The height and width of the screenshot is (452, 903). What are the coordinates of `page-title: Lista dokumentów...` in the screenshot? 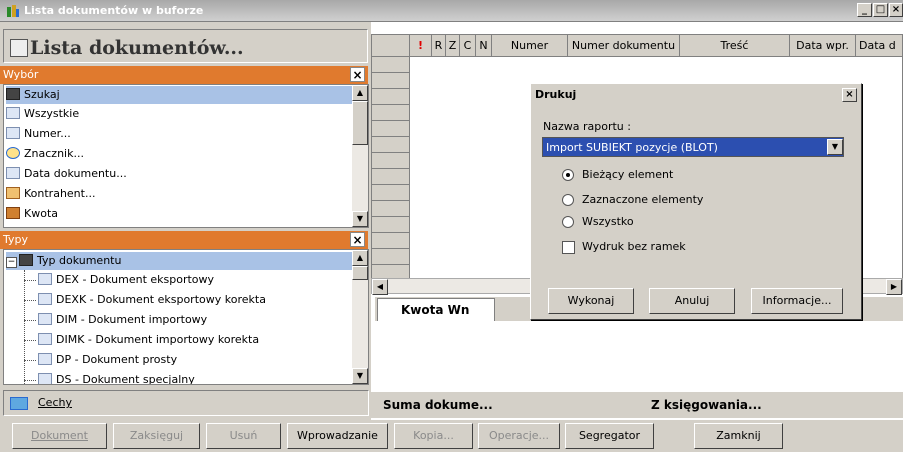 It's located at (137, 48).